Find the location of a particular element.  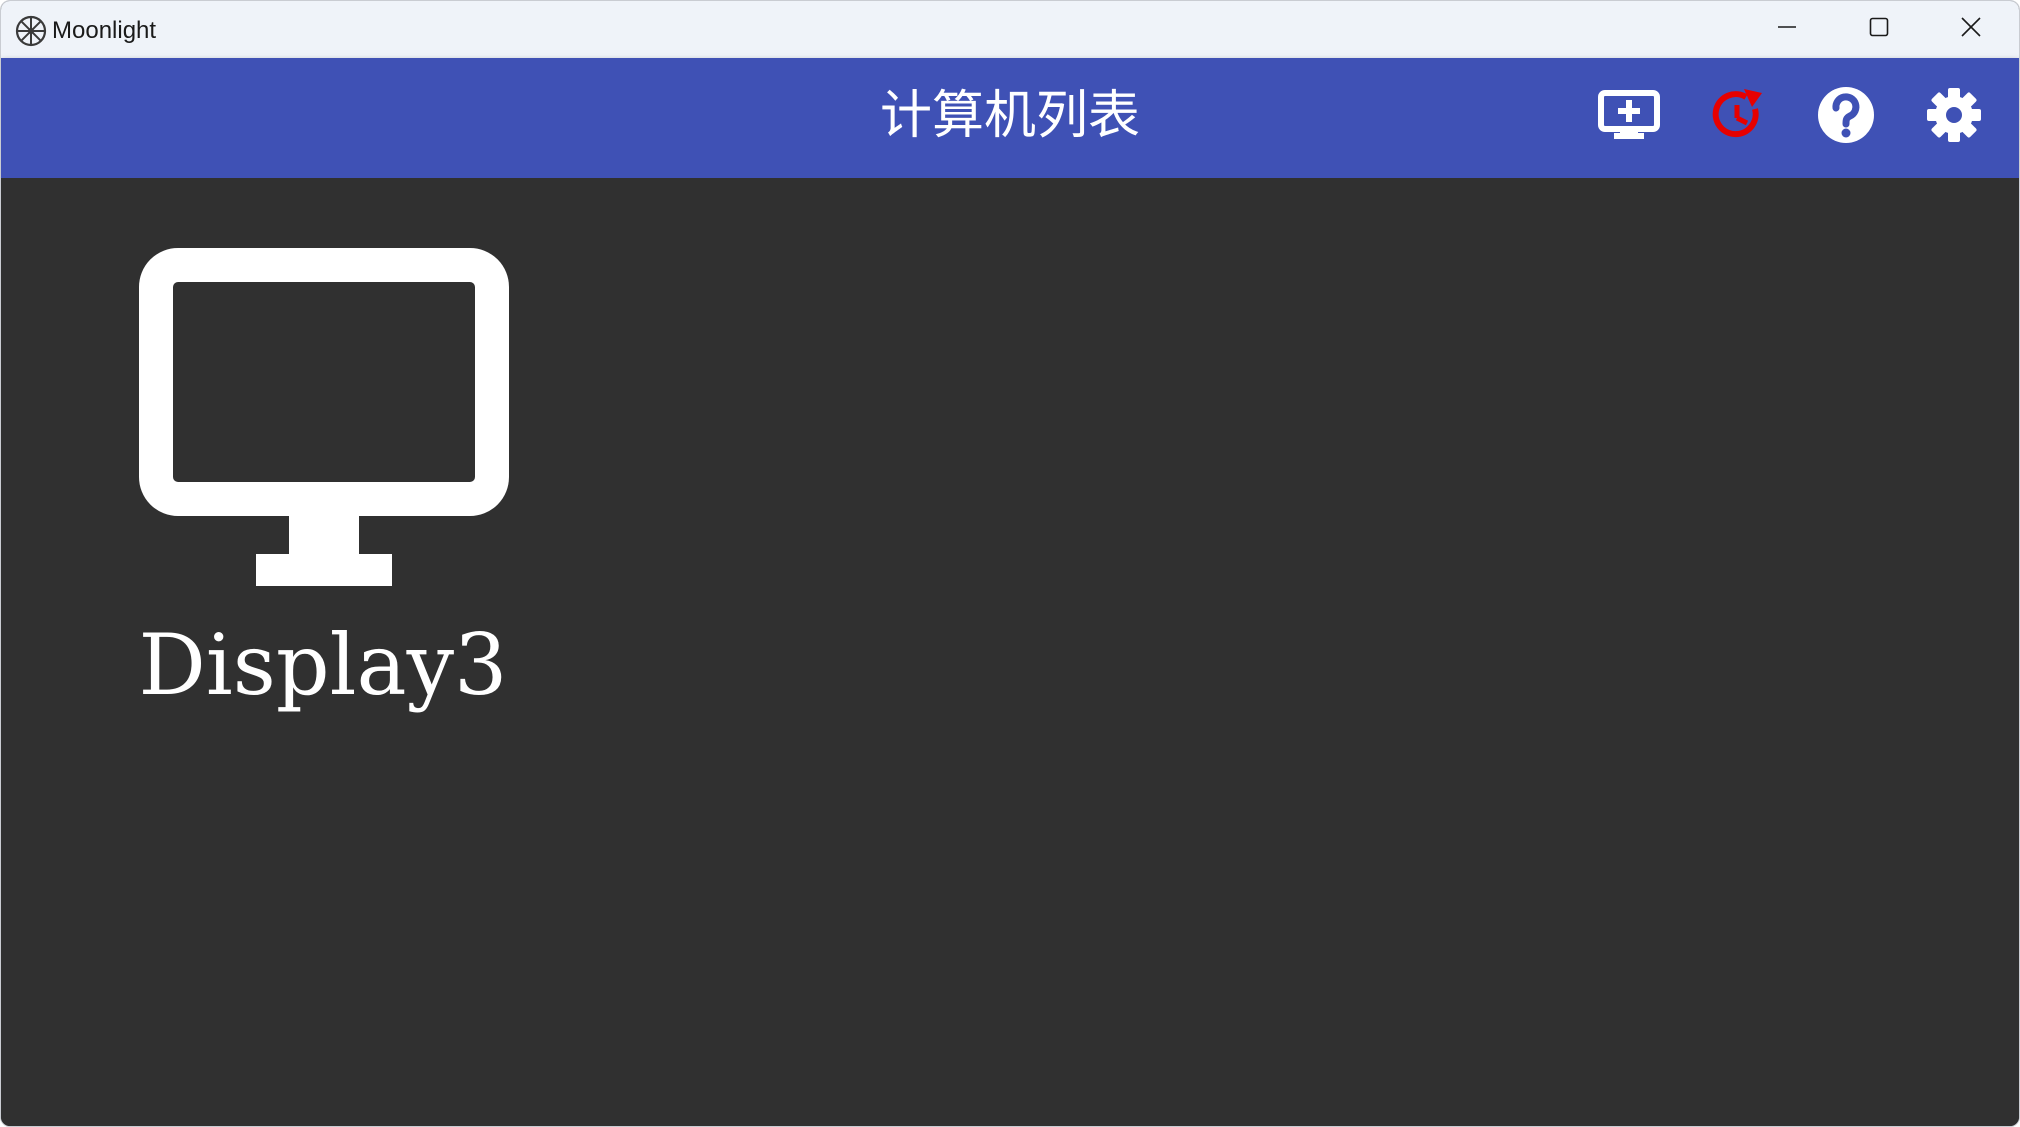

refresh-icon is located at coordinates (1738, 117).